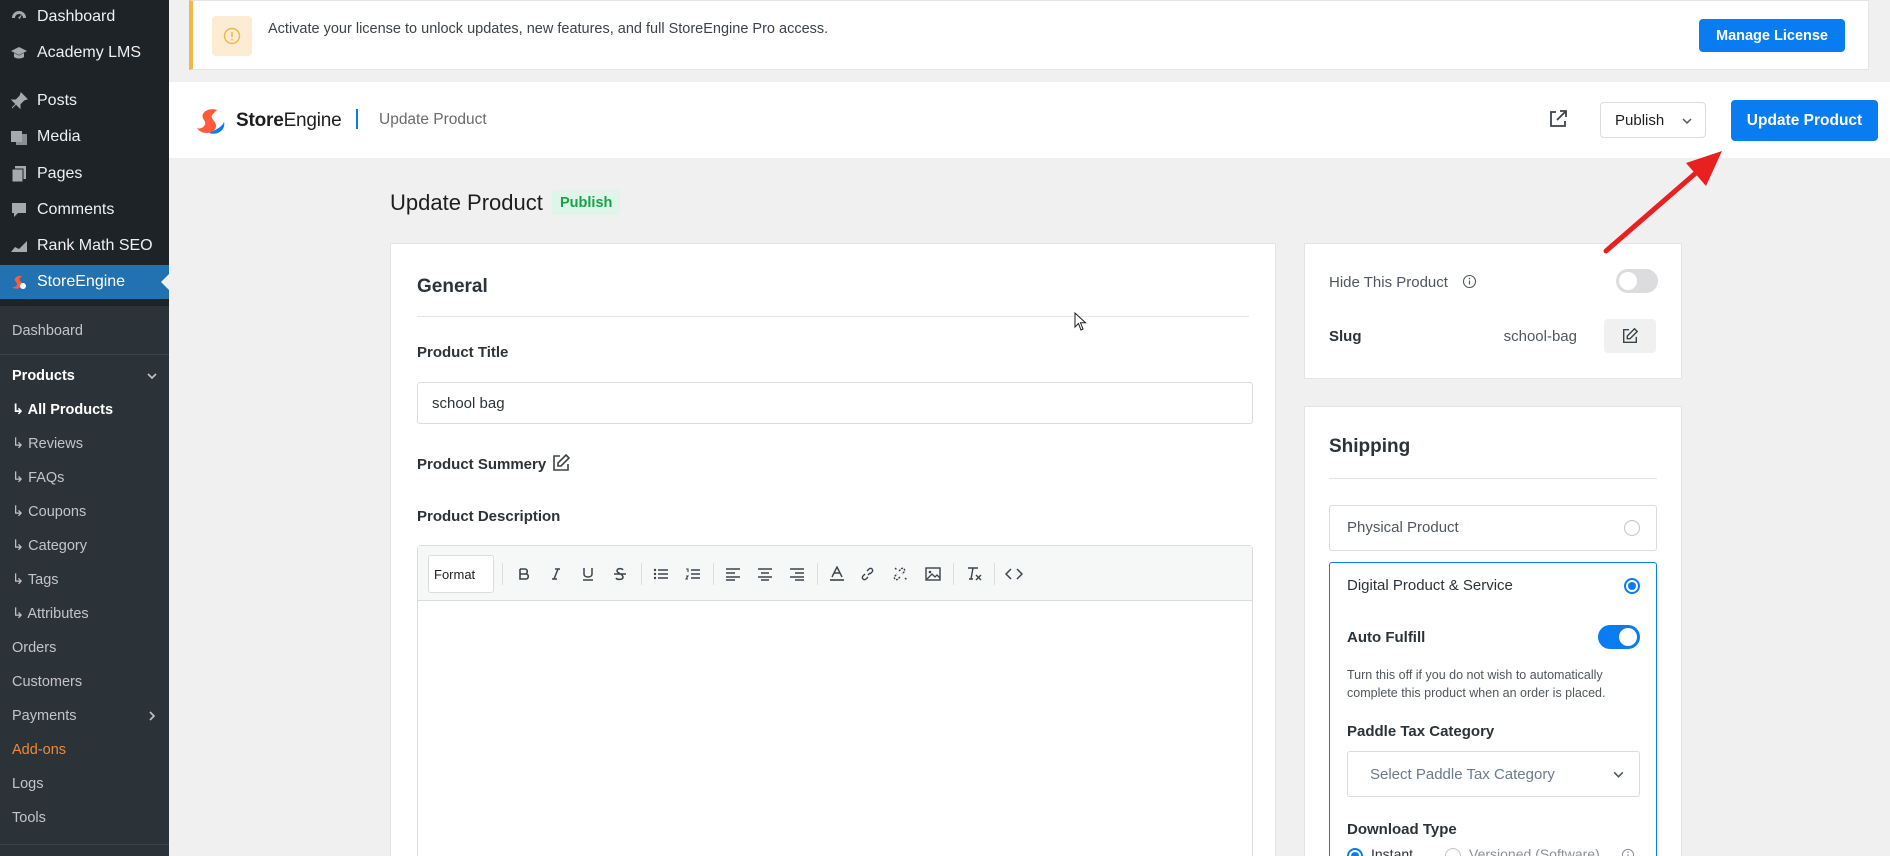 The image size is (1890, 856). Describe the element at coordinates (1632, 586) in the screenshot. I see `digital-product-radio` at that location.